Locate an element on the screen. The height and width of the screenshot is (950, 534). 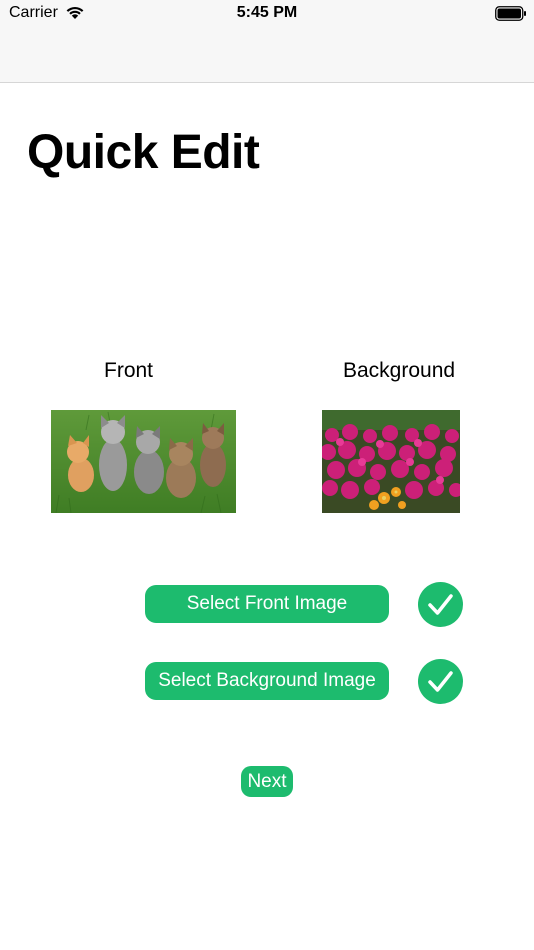
battery-icon is located at coordinates (510, 13).